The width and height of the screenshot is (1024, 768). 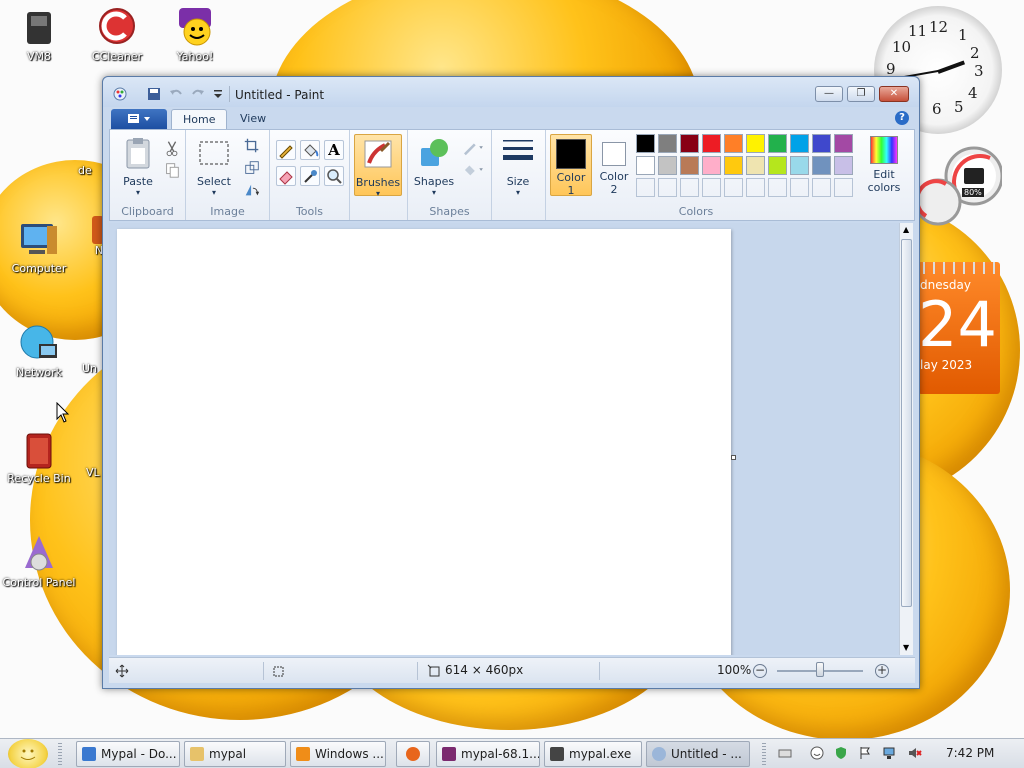 What do you see at coordinates (733, 457) in the screenshot?
I see `canvas-resize-handle` at bounding box center [733, 457].